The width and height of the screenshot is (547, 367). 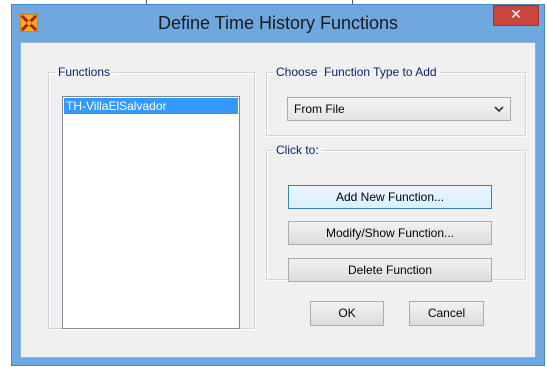 What do you see at coordinates (446, 313) in the screenshot?
I see `cancel-button: Cancel` at bounding box center [446, 313].